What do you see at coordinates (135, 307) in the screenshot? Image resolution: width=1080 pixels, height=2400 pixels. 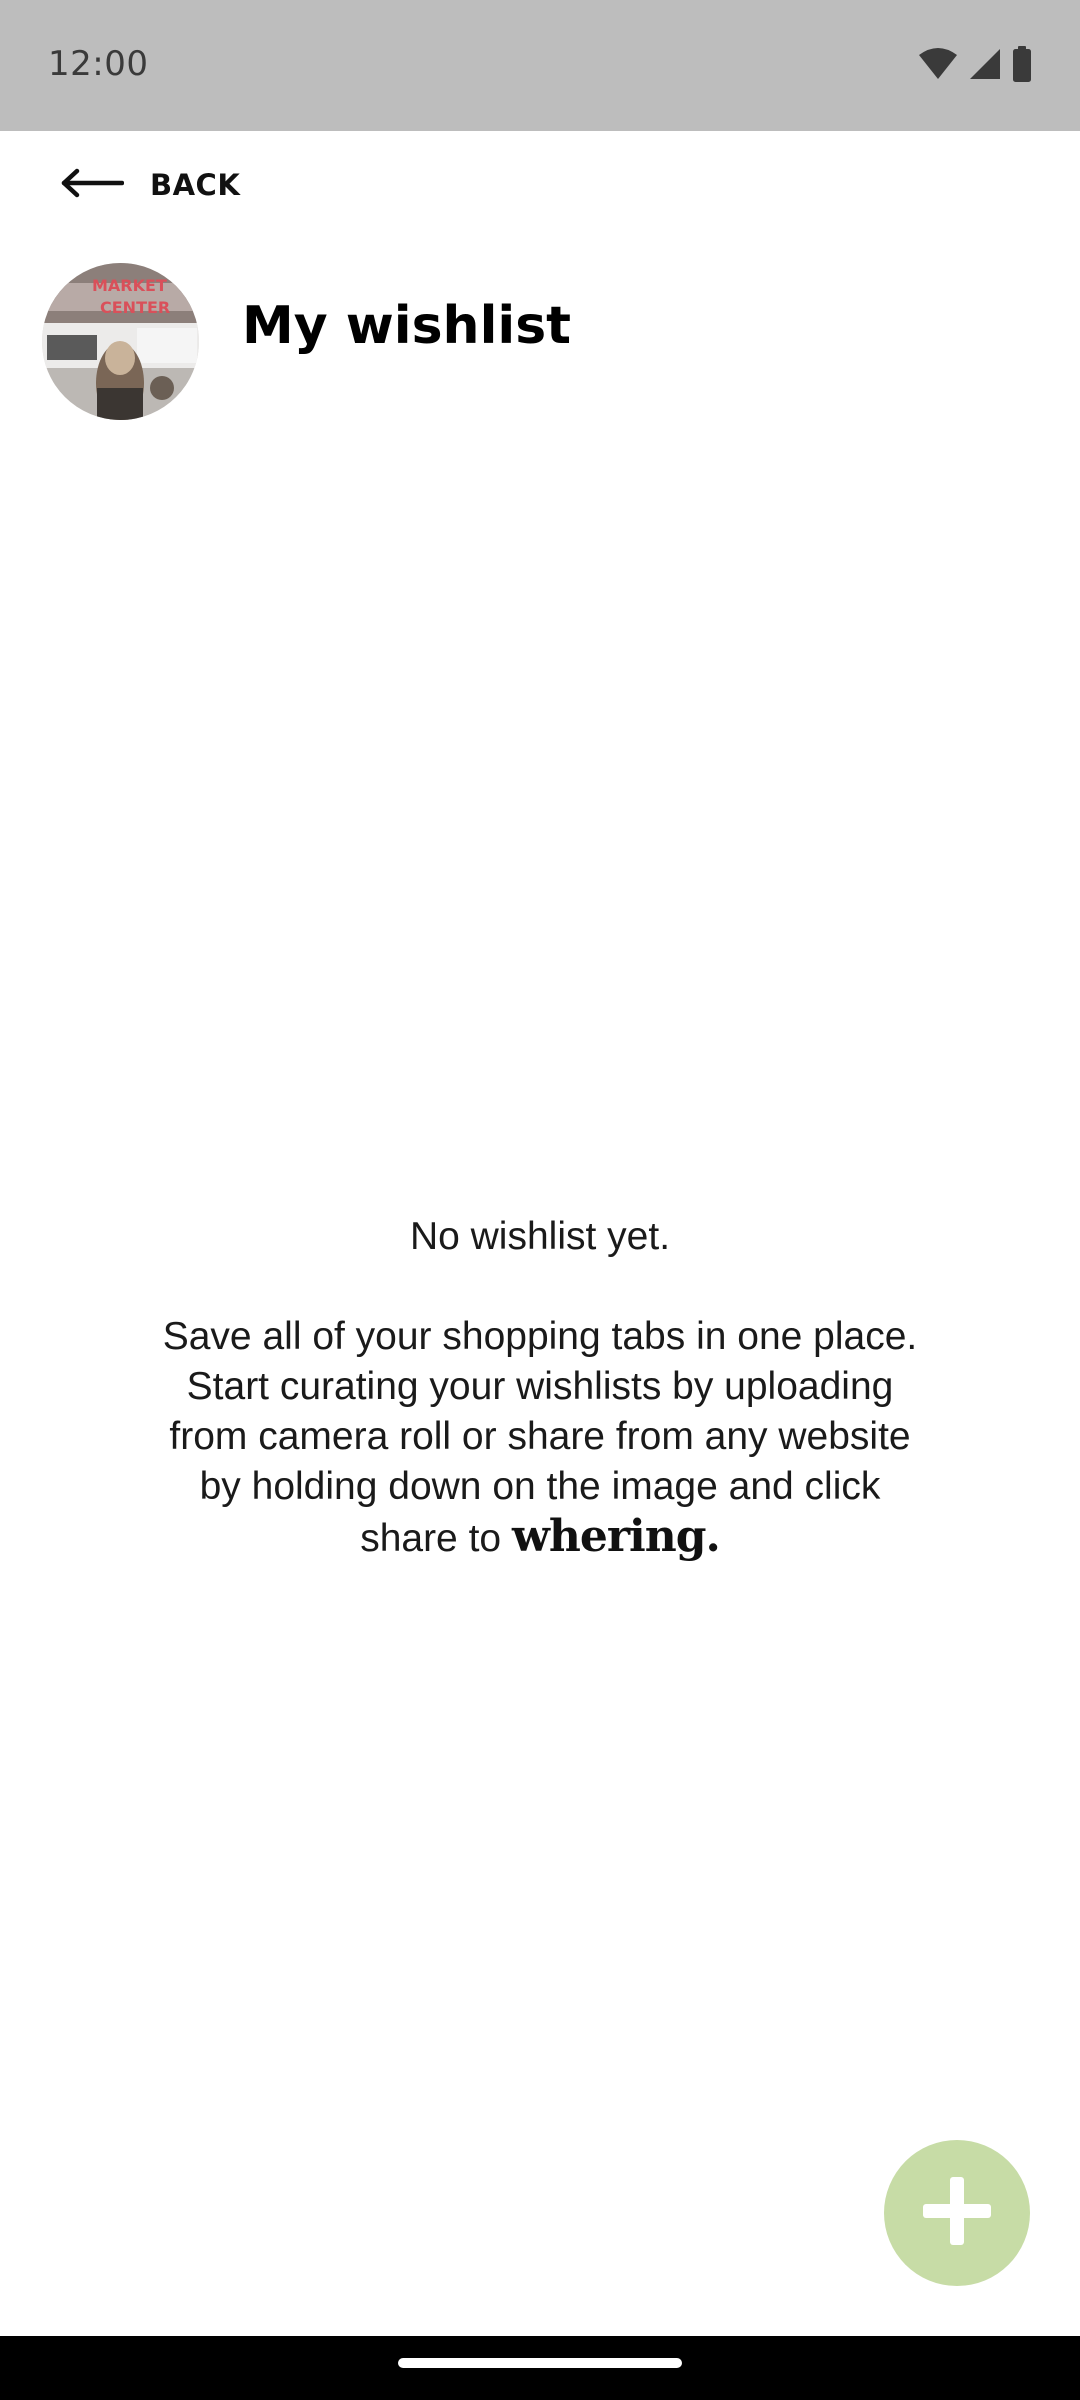 I see `svg-text: CENTER` at bounding box center [135, 307].